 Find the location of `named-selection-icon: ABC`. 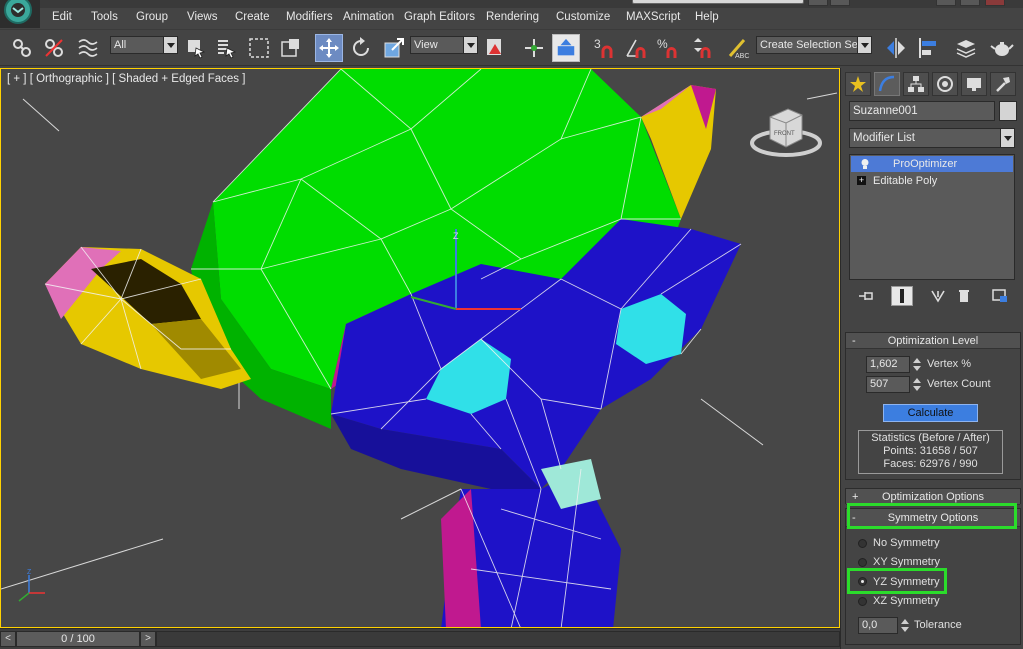

named-selection-icon: ABC is located at coordinates (738, 49).